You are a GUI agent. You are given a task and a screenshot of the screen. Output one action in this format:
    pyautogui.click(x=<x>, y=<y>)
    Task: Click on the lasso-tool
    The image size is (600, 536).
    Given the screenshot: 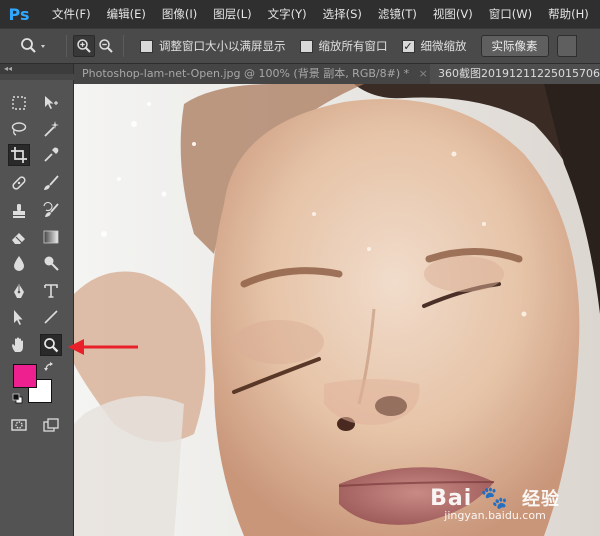 What is the action you would take?
    pyautogui.click(x=19, y=129)
    